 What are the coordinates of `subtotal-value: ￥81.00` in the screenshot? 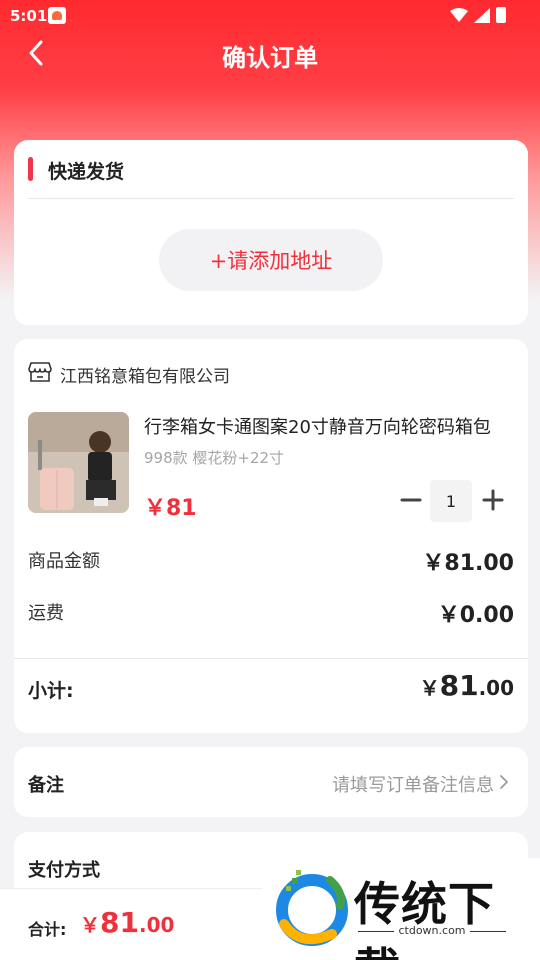 It's located at (467, 685).